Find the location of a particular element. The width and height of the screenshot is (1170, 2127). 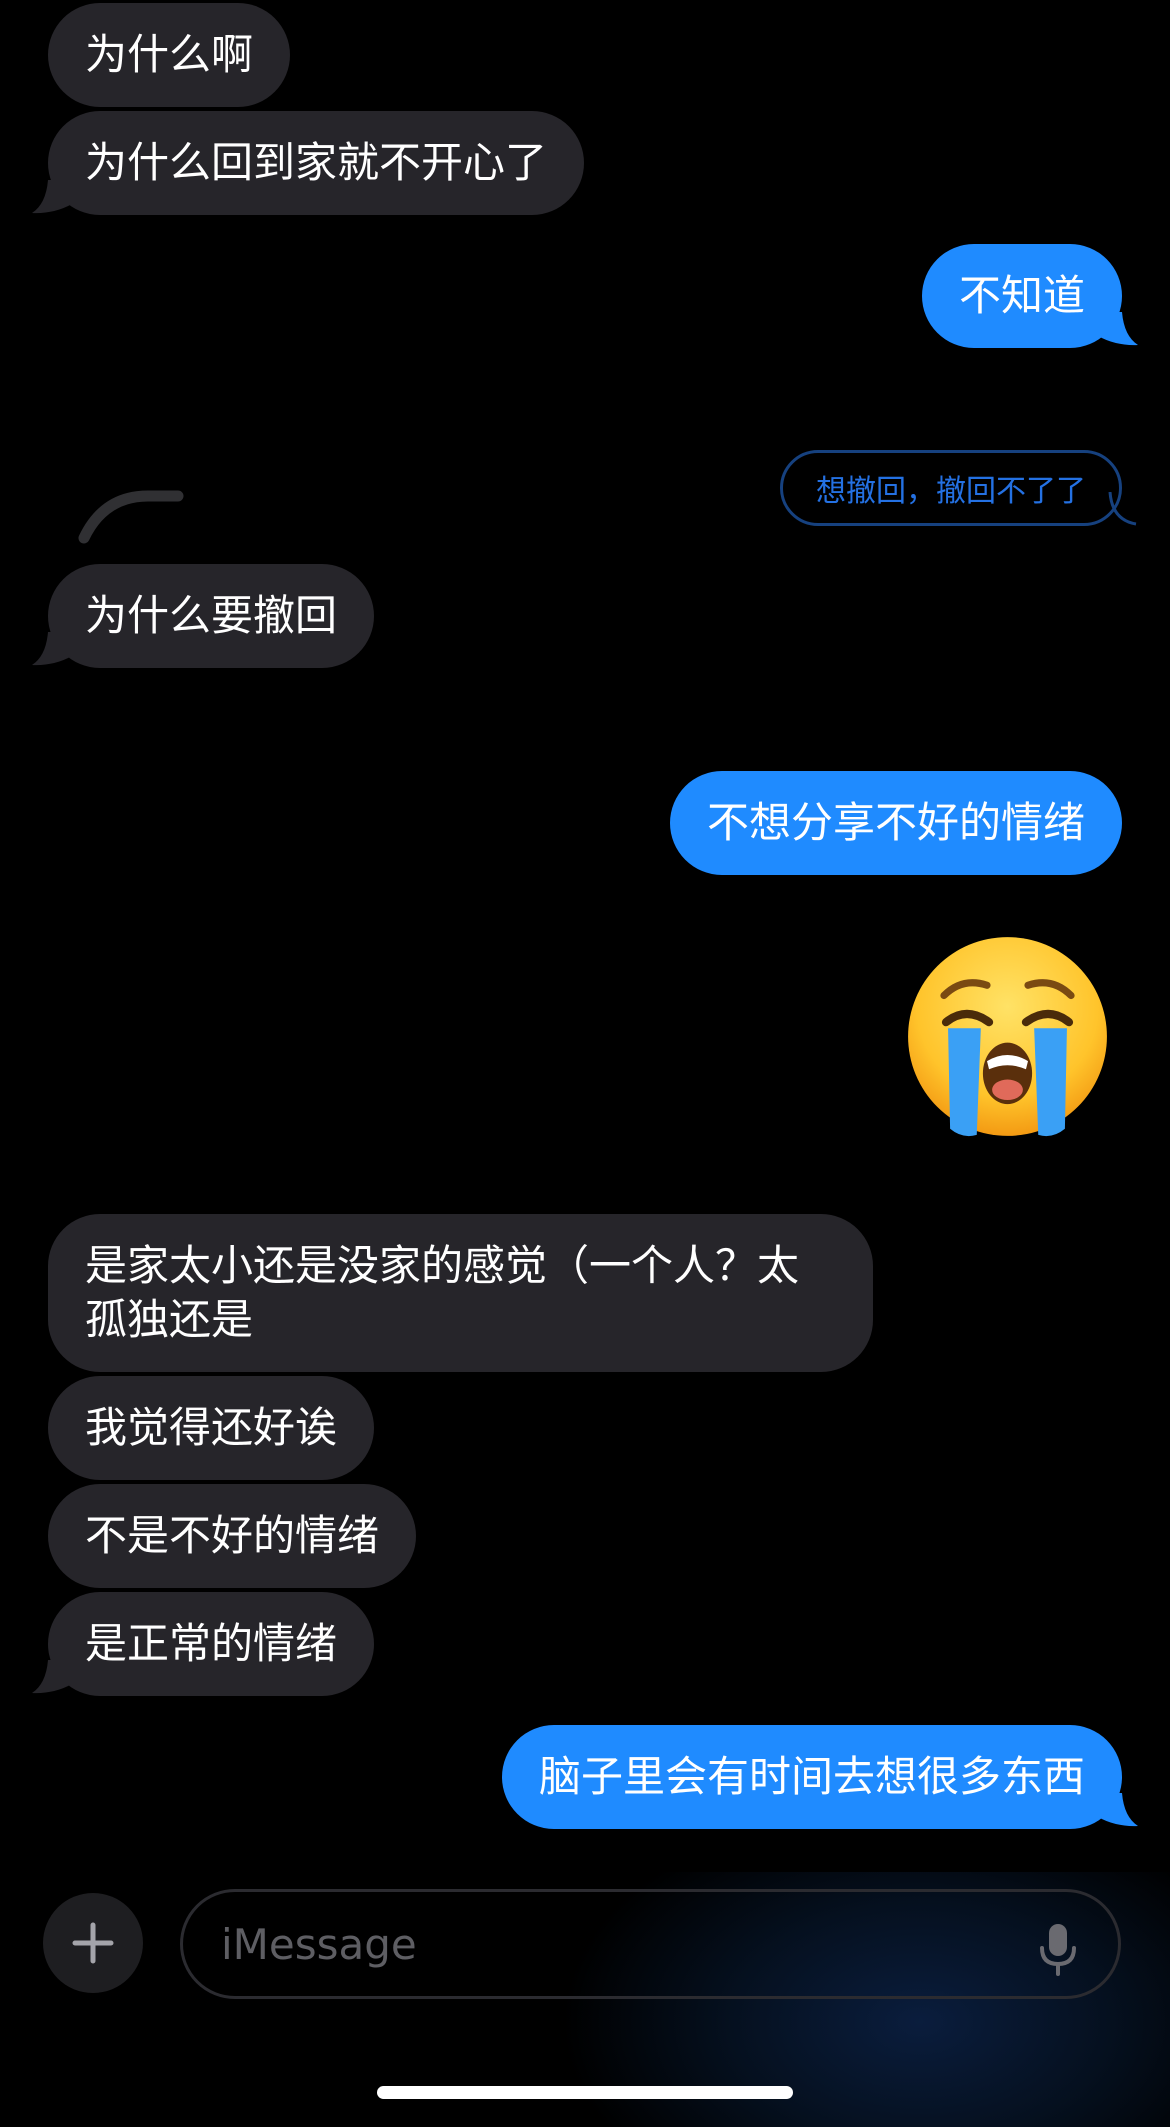

message-bubble-outgoing: 不知道 is located at coordinates (1021, 296).